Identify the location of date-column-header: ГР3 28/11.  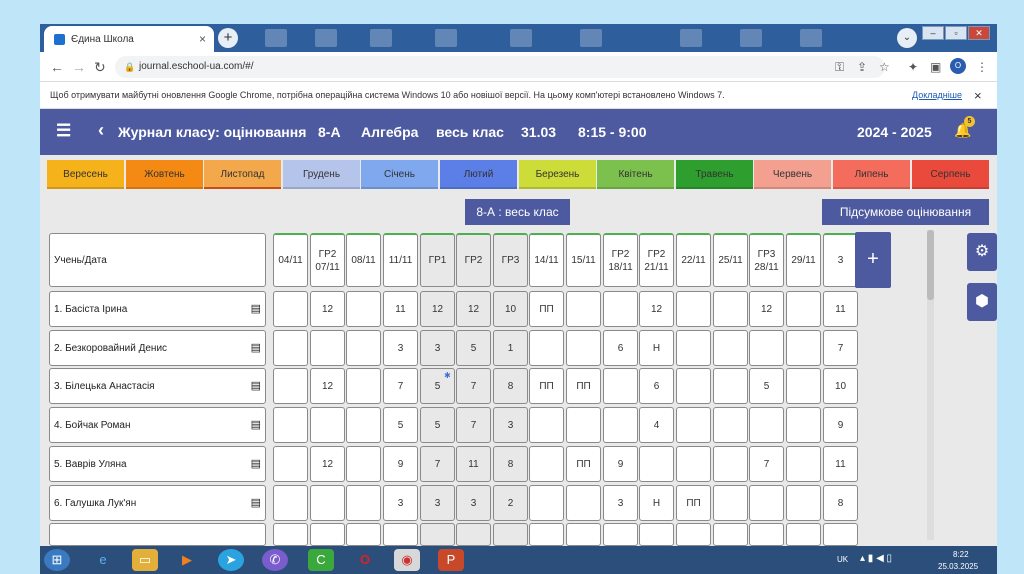
(766, 260).